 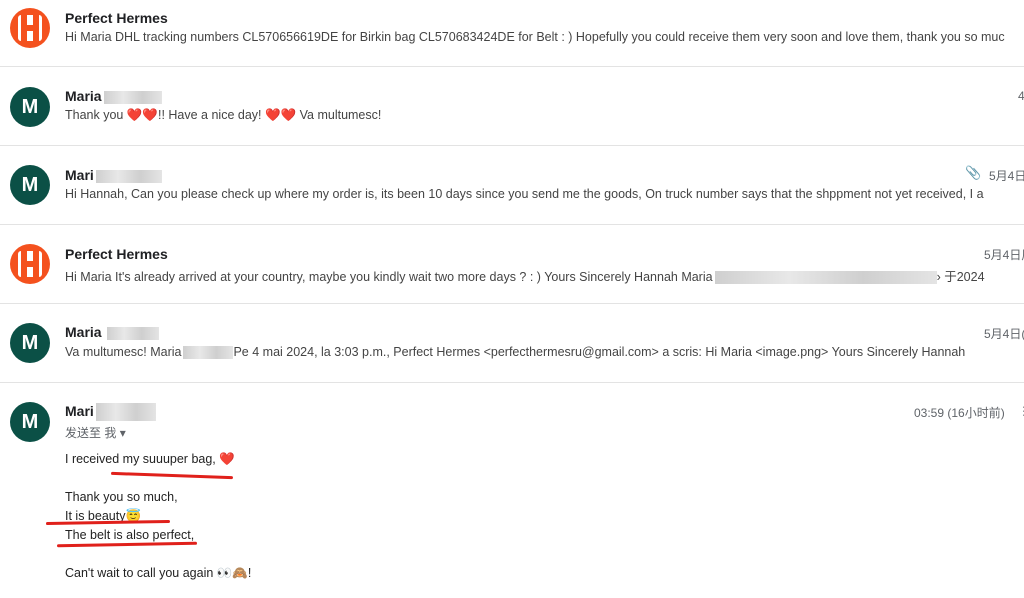 I want to click on snippet-part: !! Have a nice day!, so click(x=211, y=115).